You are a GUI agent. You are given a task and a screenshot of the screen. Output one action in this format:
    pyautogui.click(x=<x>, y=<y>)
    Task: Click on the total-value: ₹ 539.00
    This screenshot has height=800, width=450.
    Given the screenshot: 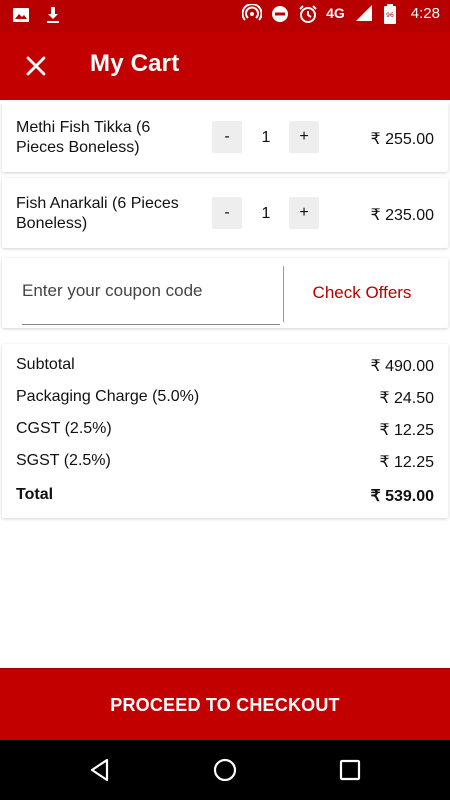 What is the action you would take?
    pyautogui.click(x=402, y=496)
    